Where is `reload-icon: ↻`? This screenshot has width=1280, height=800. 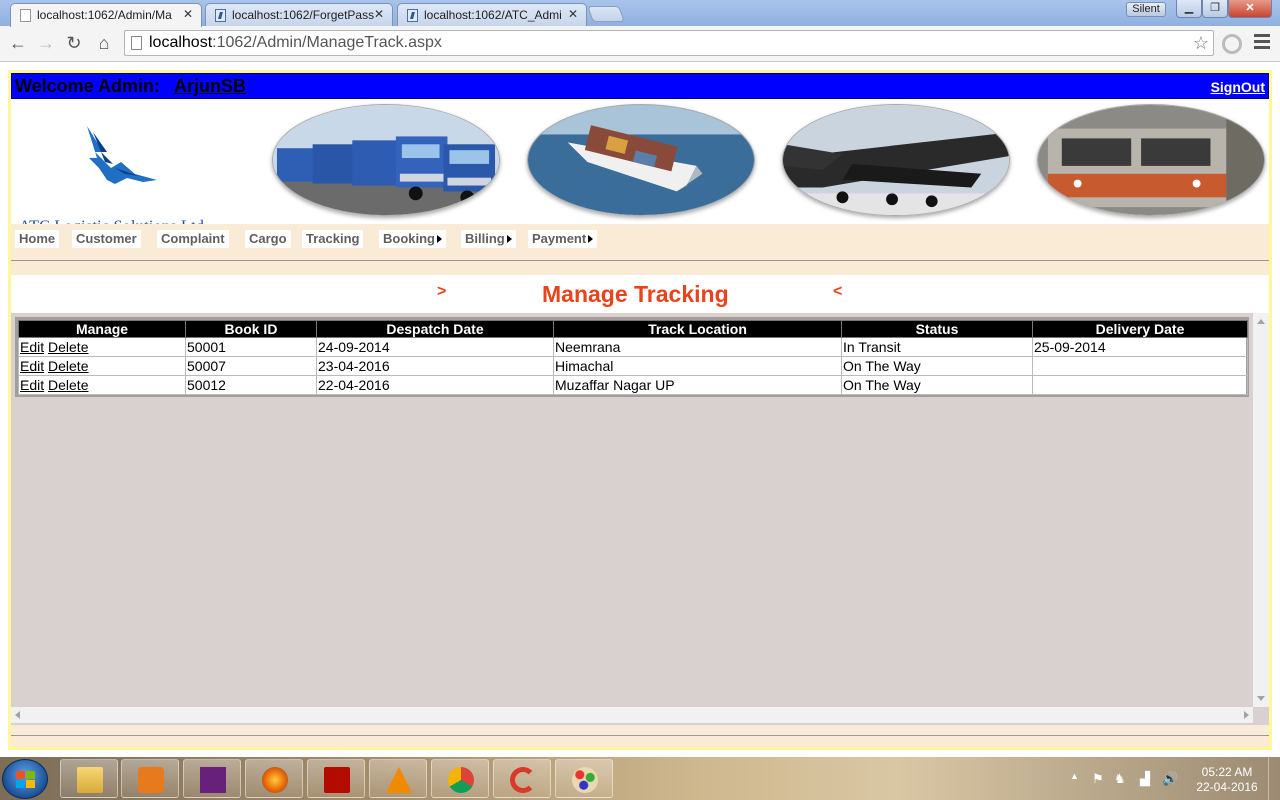 reload-icon: ↻ is located at coordinates (74, 44).